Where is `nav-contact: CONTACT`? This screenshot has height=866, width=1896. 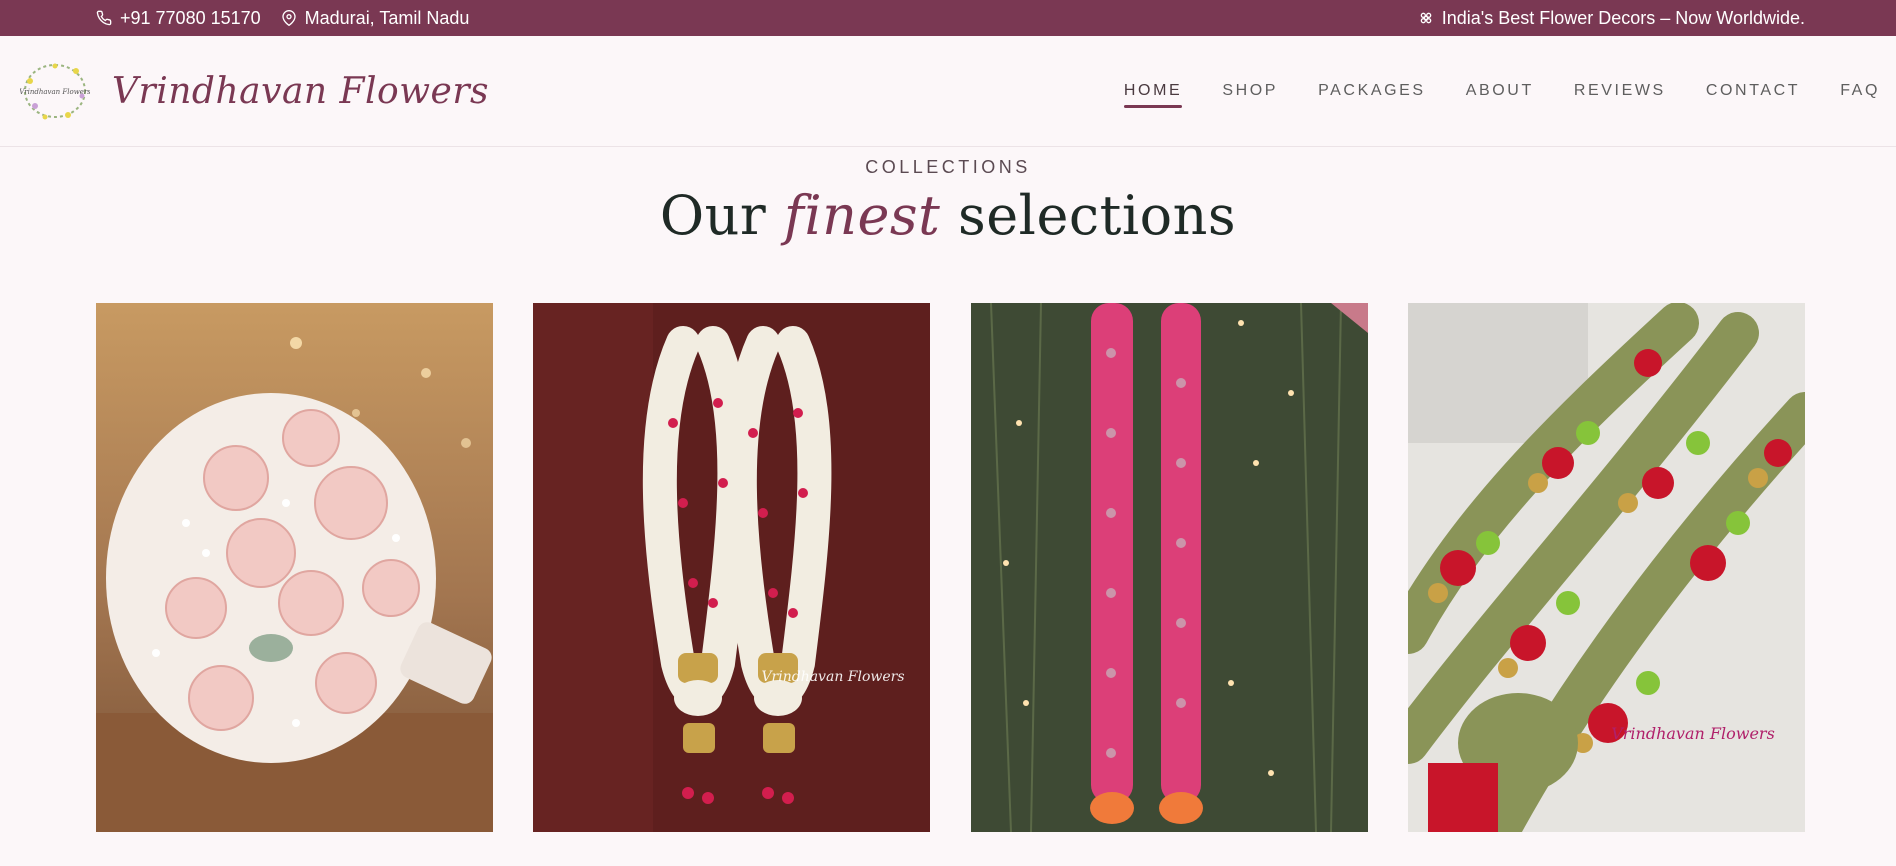 nav-contact: CONTACT is located at coordinates (1753, 91).